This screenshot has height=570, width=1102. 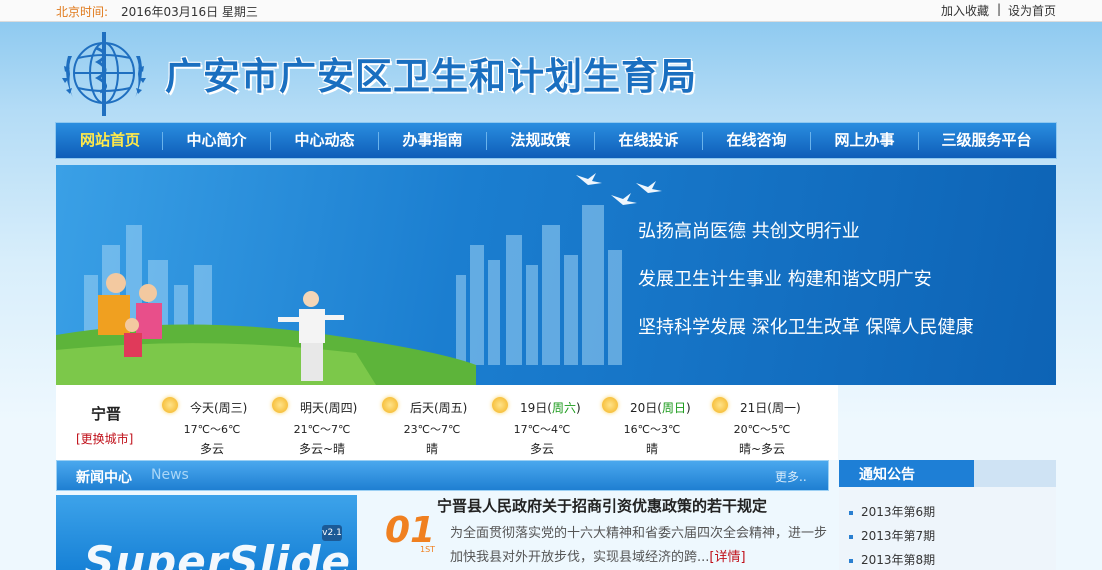 What do you see at coordinates (762, 449) in the screenshot?
I see `weather-condition: 晴~多云` at bounding box center [762, 449].